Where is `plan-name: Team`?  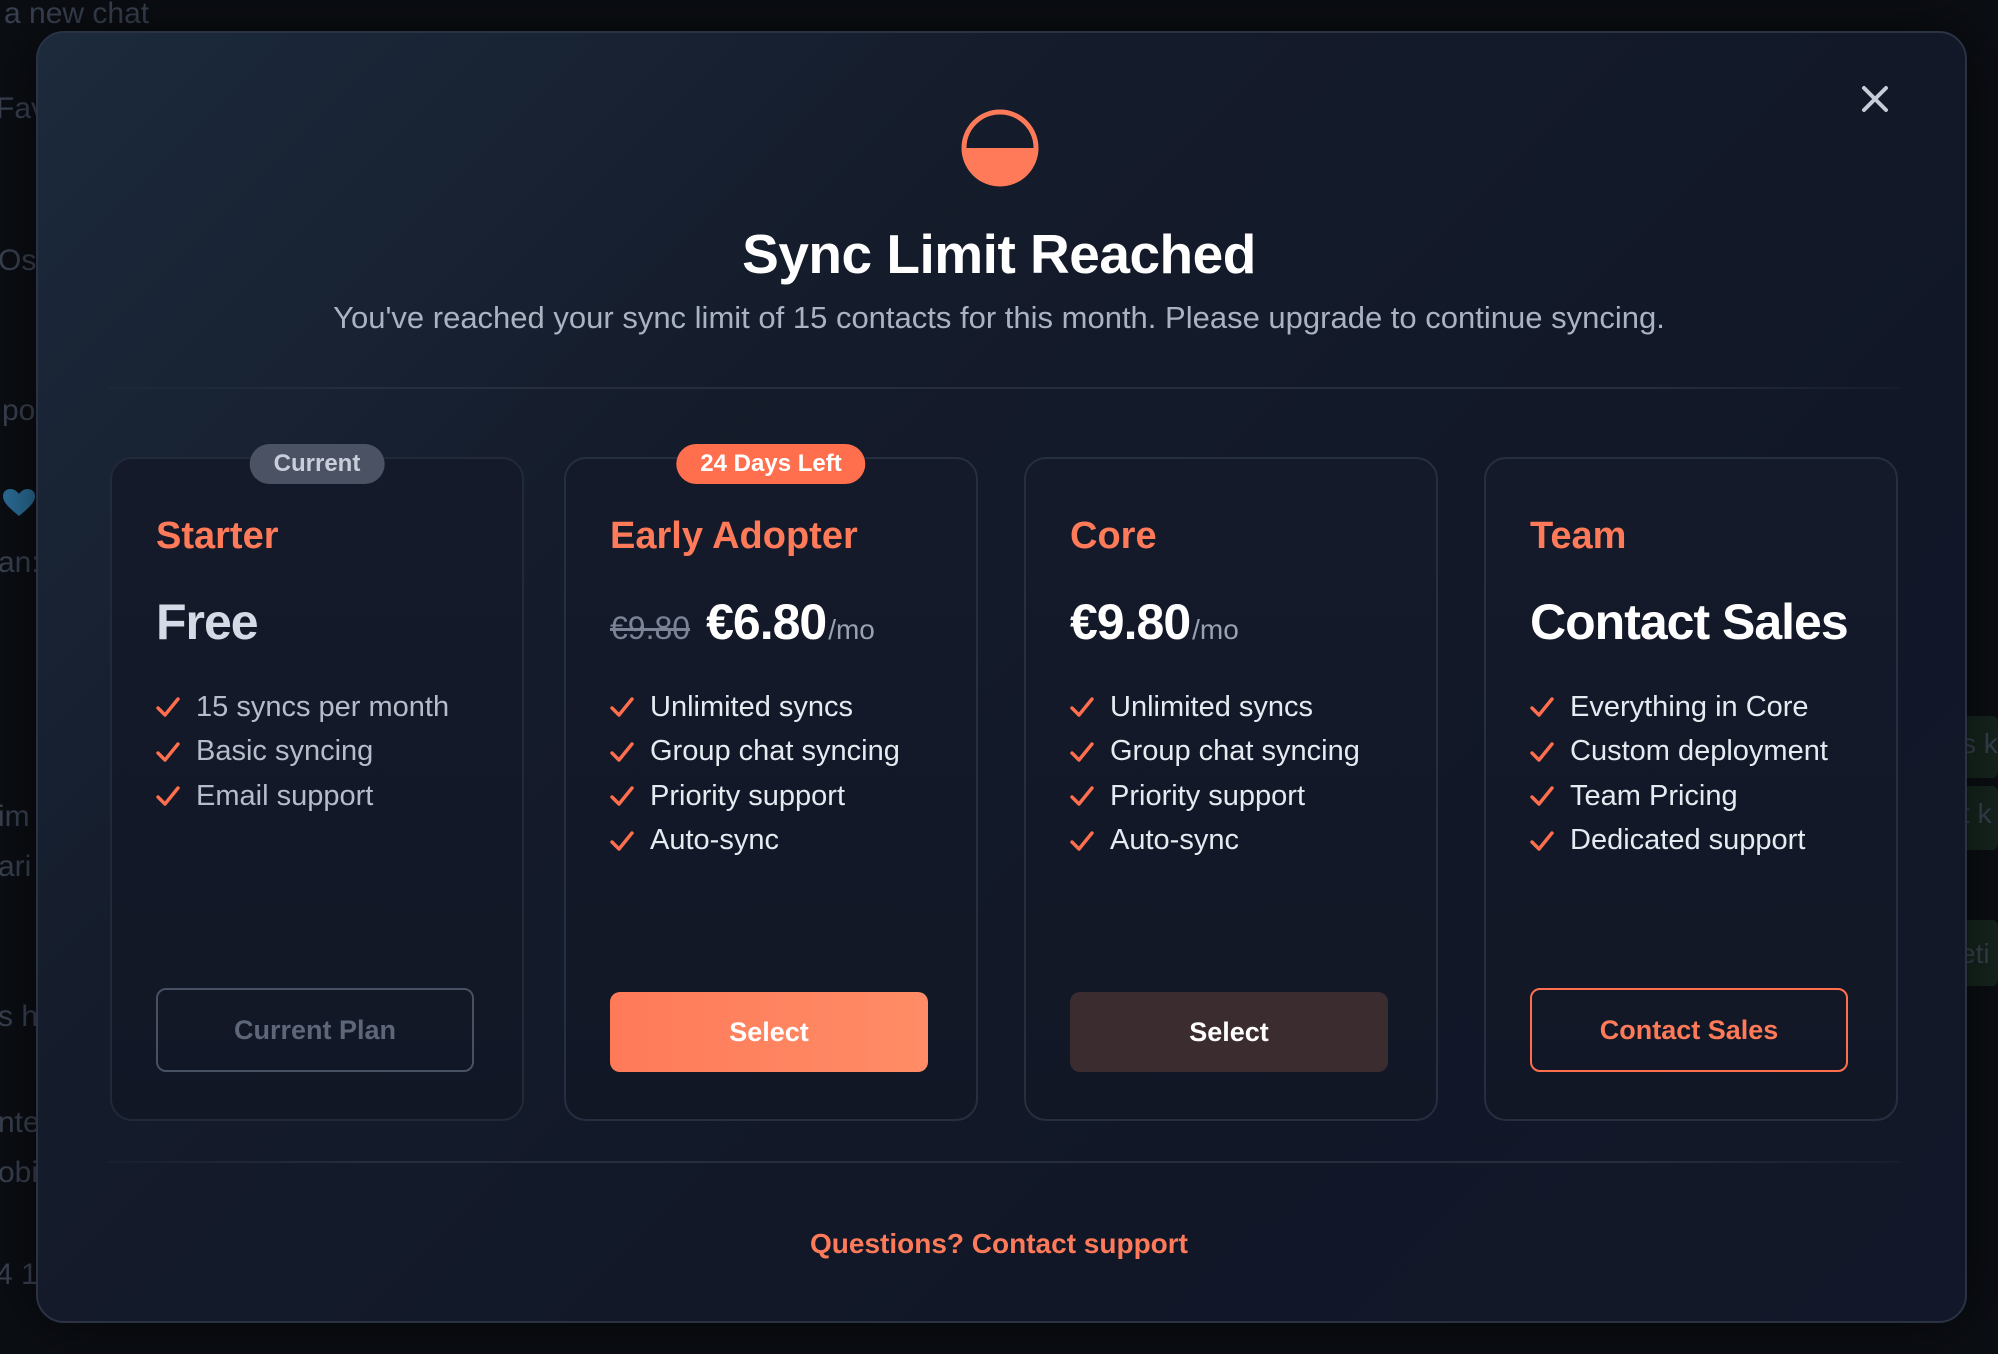
plan-name: Team is located at coordinates (1578, 536).